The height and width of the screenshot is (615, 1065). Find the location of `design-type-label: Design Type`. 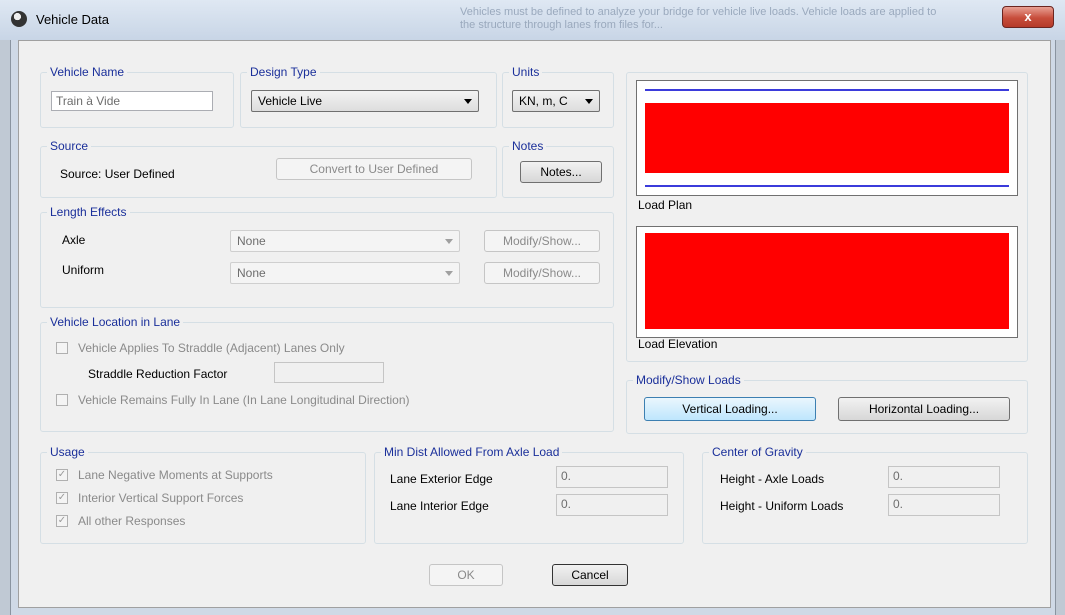

design-type-label: Design Type is located at coordinates (283, 72).